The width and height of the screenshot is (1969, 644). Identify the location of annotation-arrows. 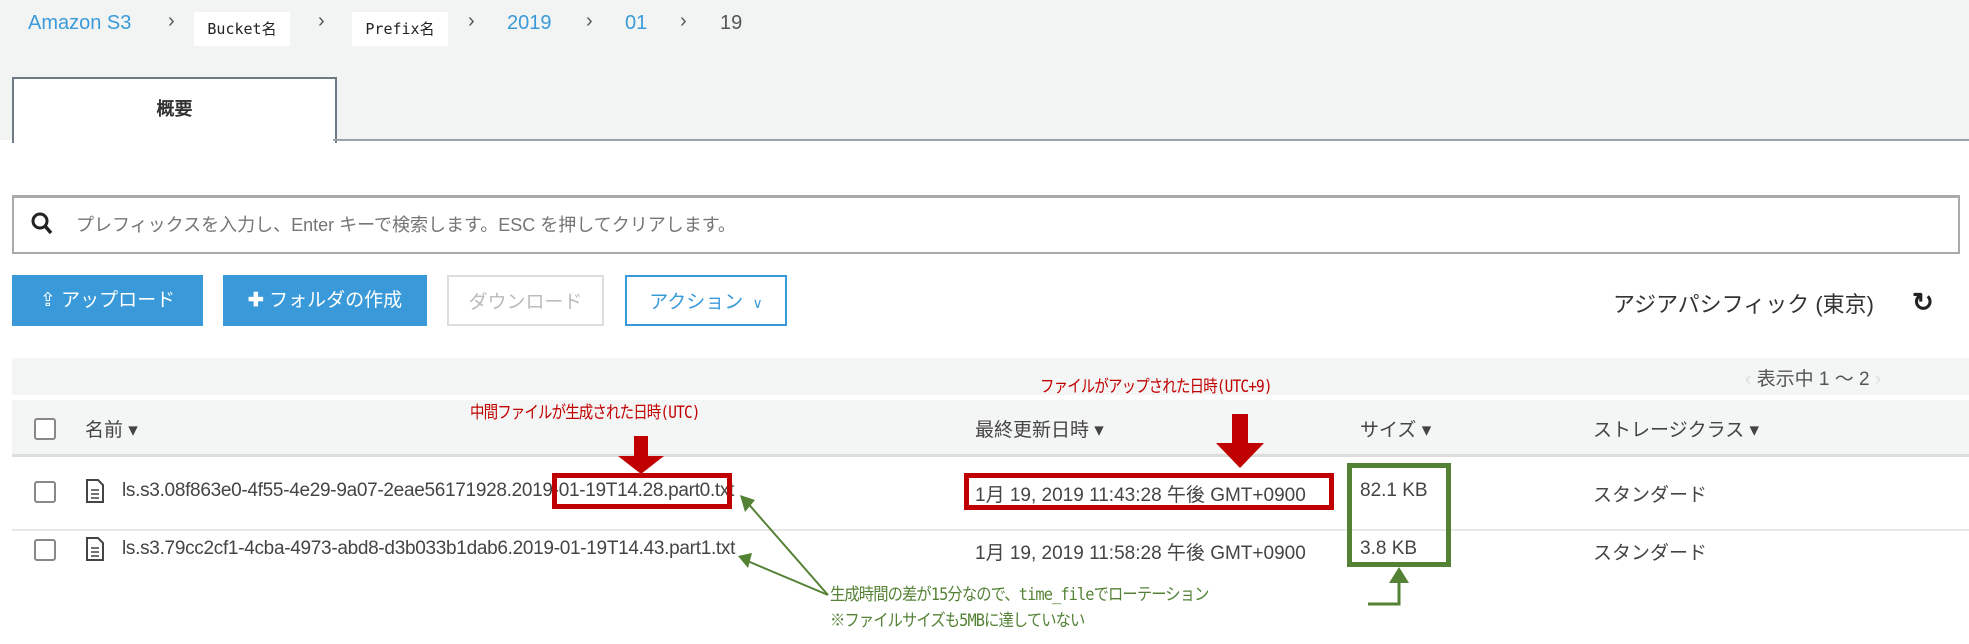
(1013, 510).